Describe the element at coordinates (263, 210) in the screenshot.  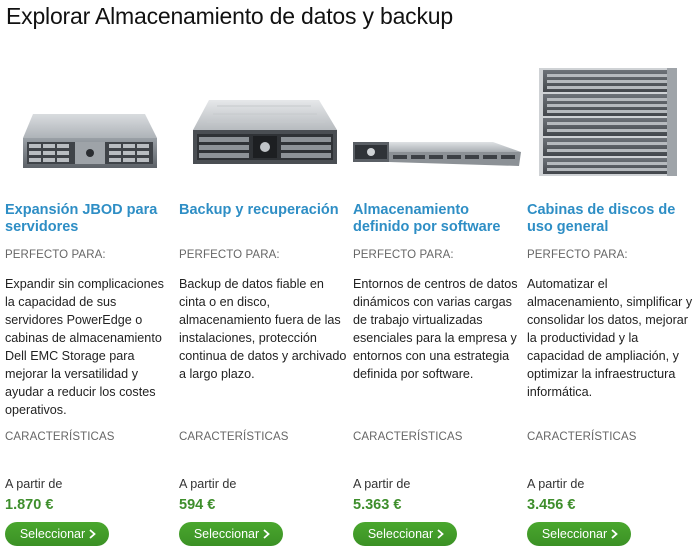
I see `product-title: Backup y recuperación` at that location.